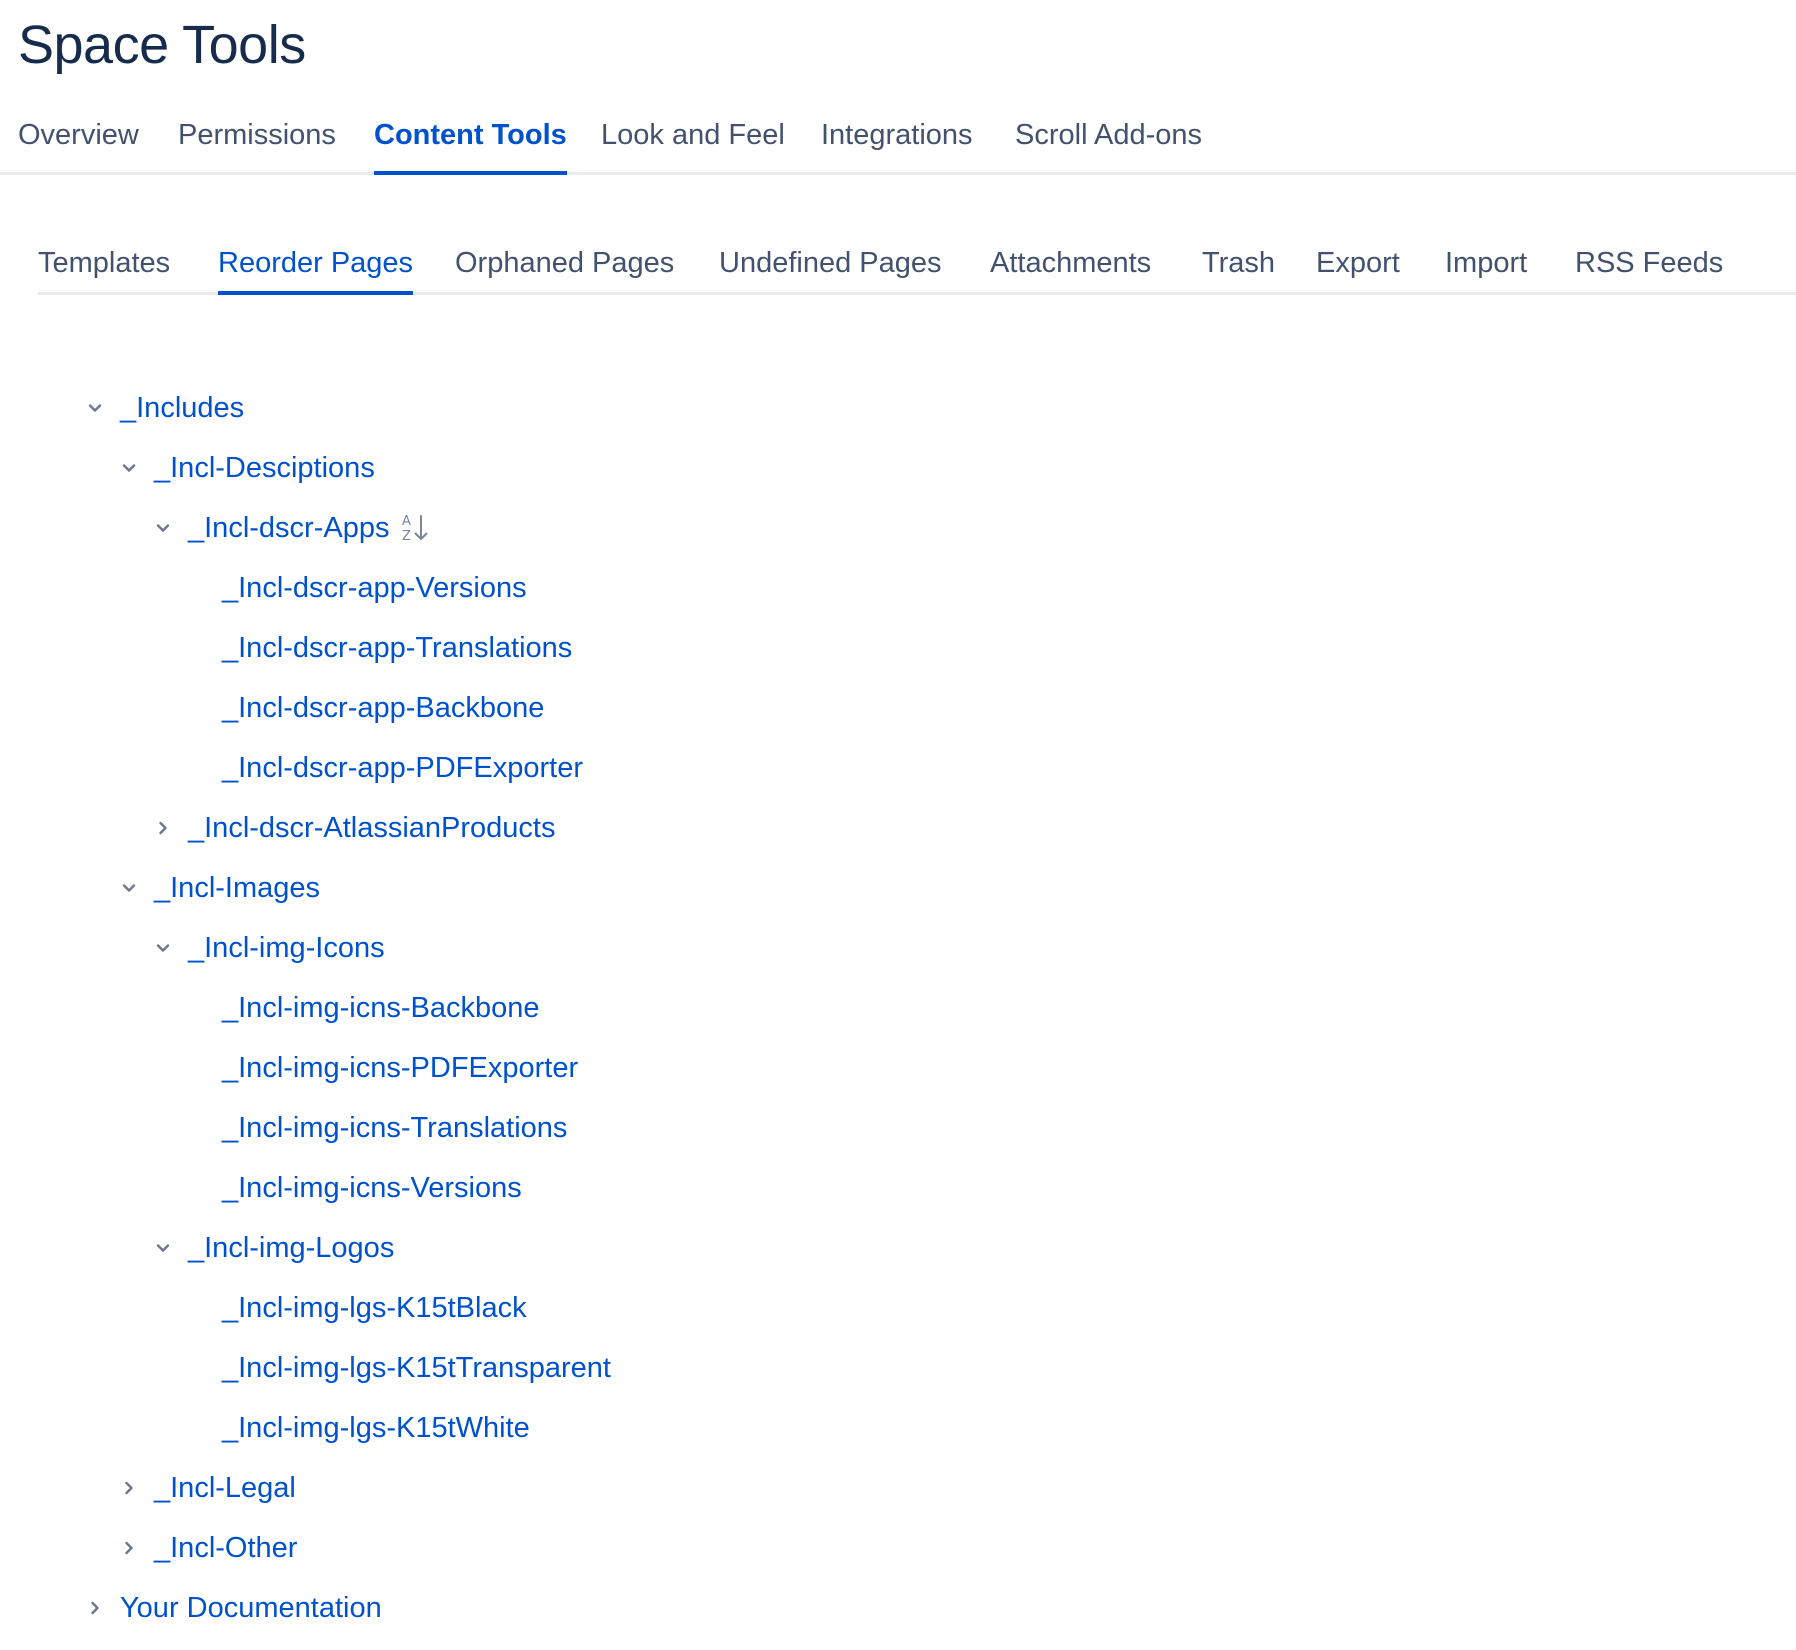  I want to click on tree-item: _Incl-img-Logos, so click(273, 1248).